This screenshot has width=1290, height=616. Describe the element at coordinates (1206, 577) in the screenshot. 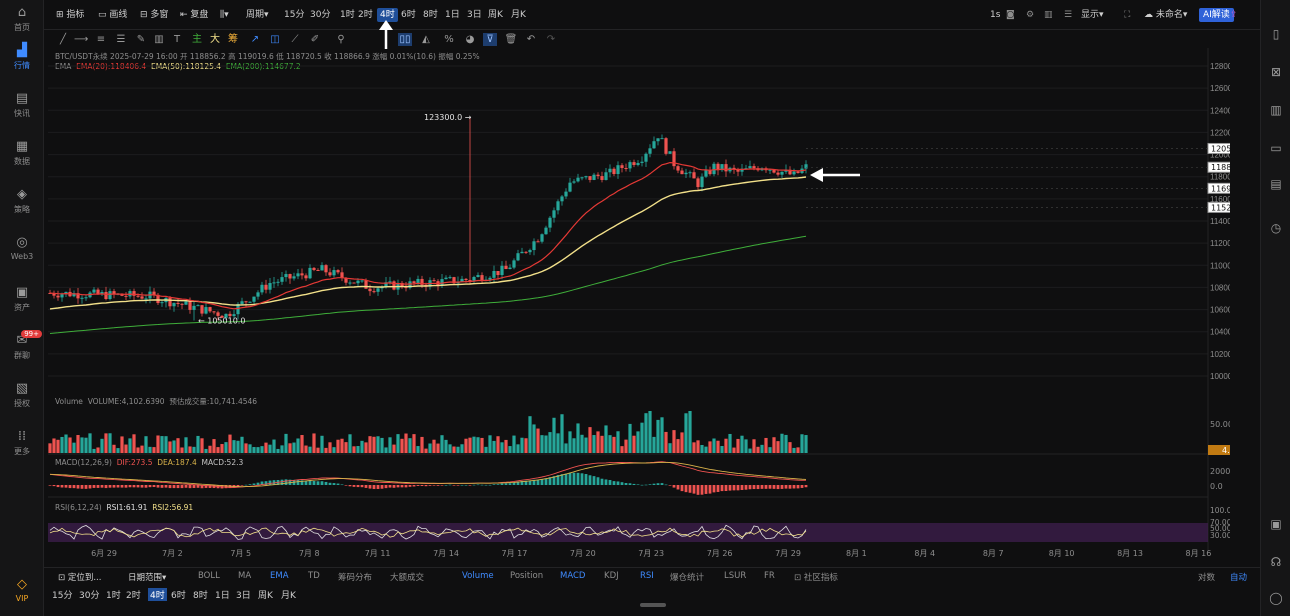

I see `log-scale-toggle: 对数` at that location.